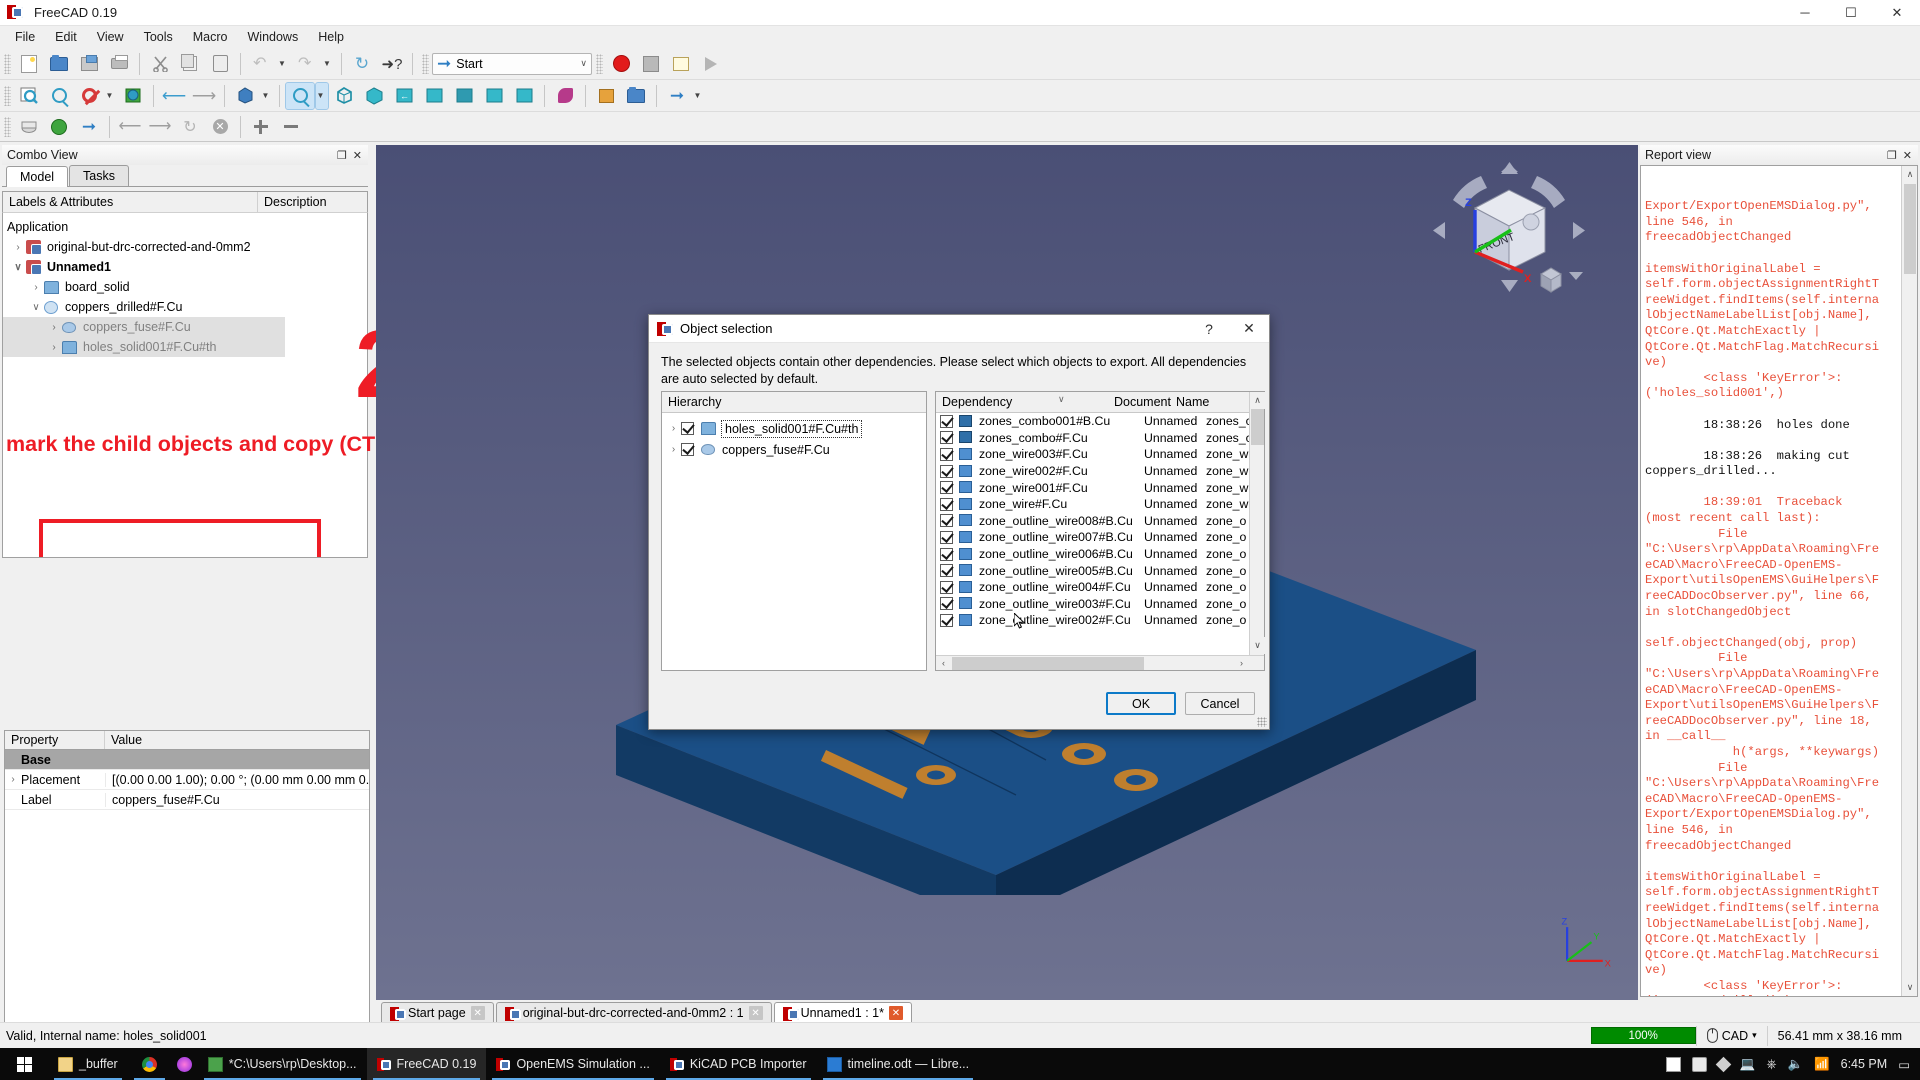  I want to click on tree-item-application: Application, so click(185, 227).